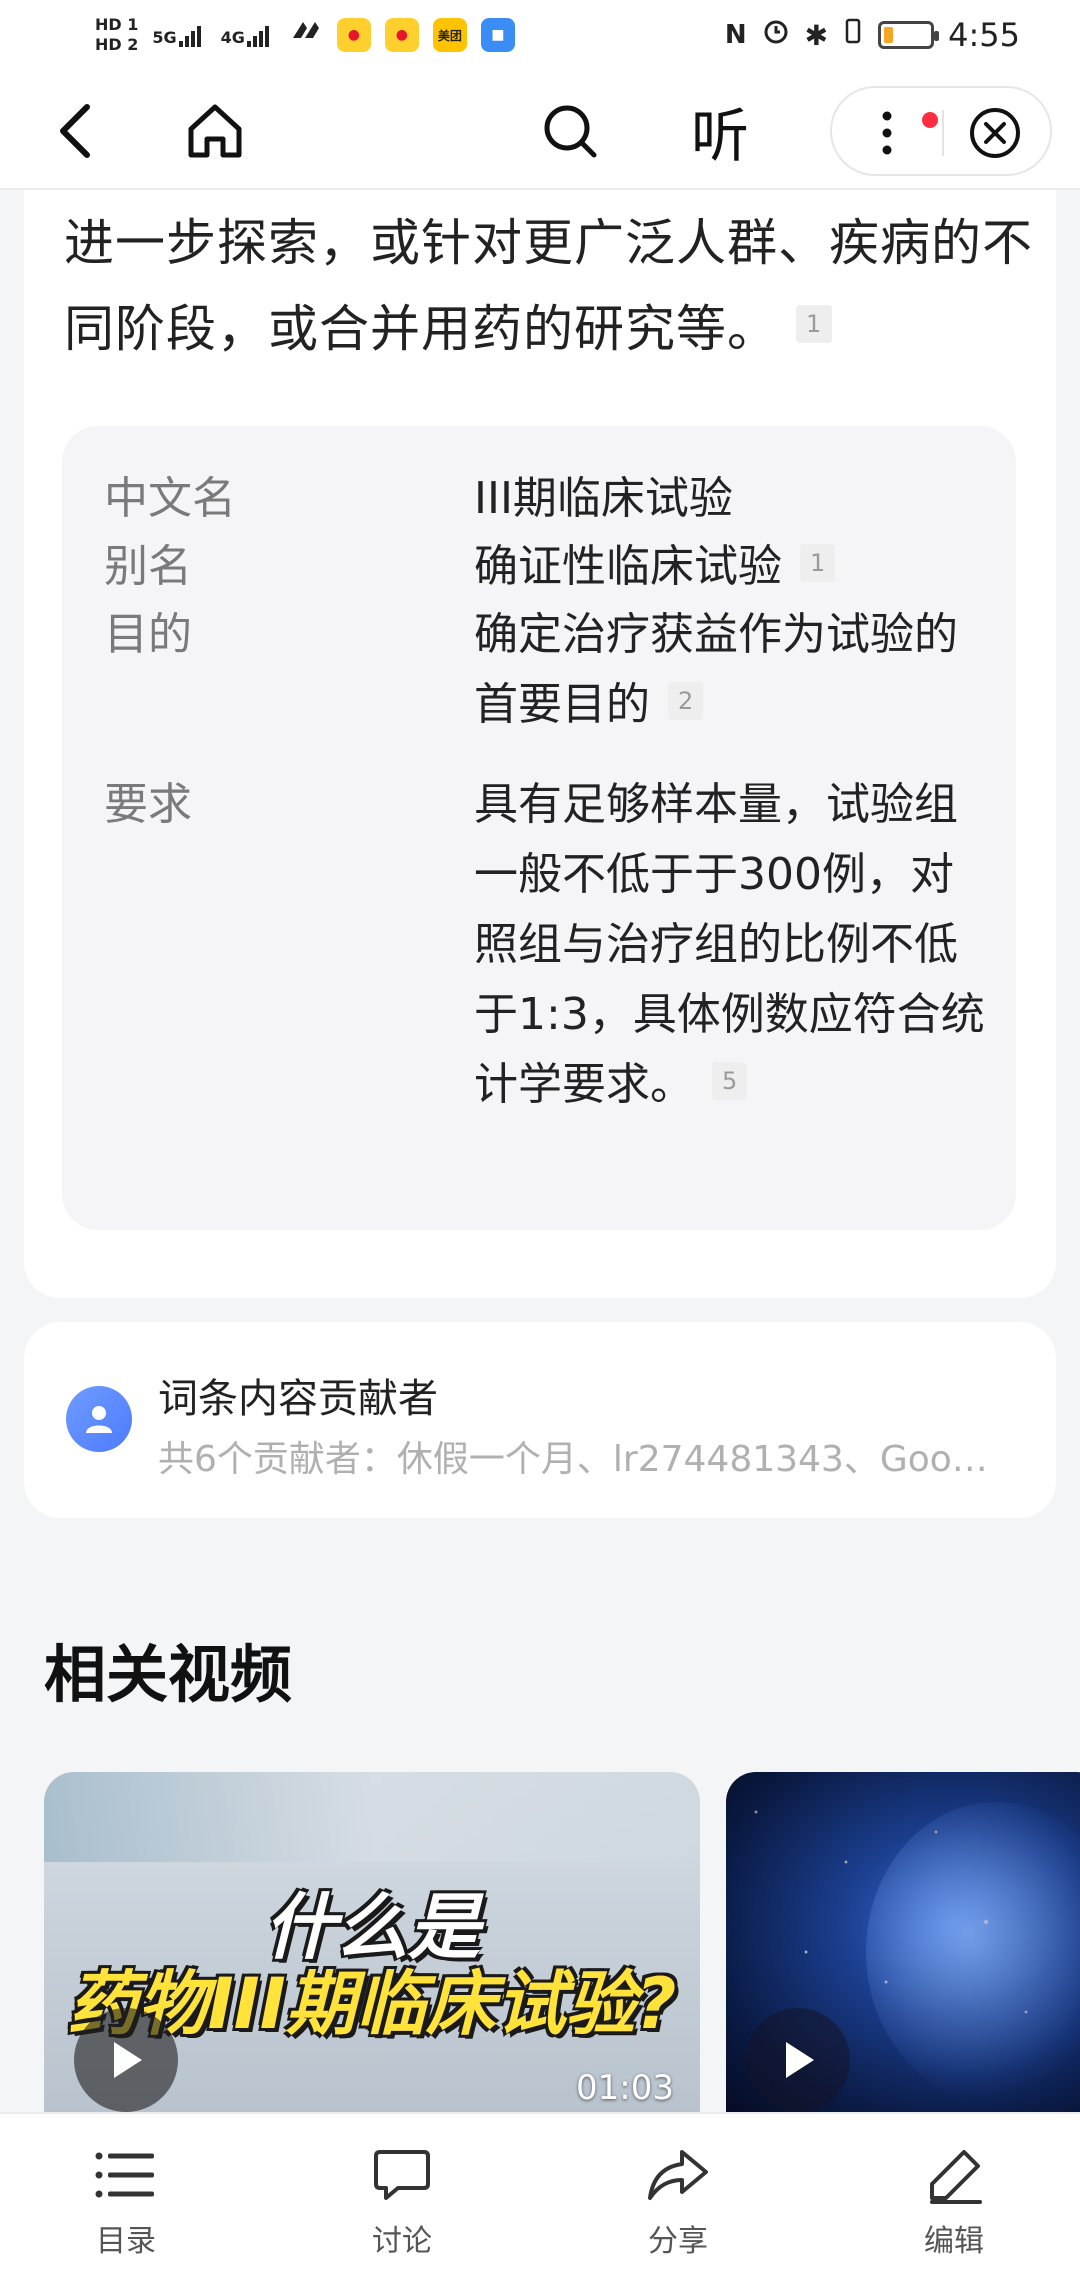 The height and width of the screenshot is (2280, 1080). Describe the element at coordinates (730, 1081) in the screenshot. I see `reference-marker: 5` at that location.